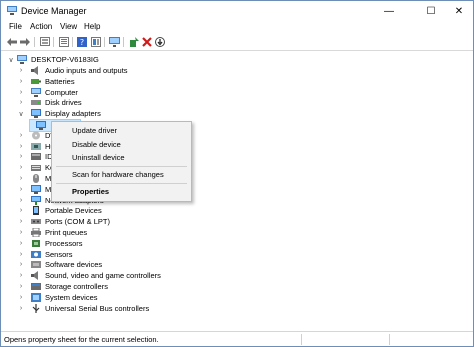  What do you see at coordinates (12, 10) in the screenshot?
I see `device-manager-icon` at bounding box center [12, 10].